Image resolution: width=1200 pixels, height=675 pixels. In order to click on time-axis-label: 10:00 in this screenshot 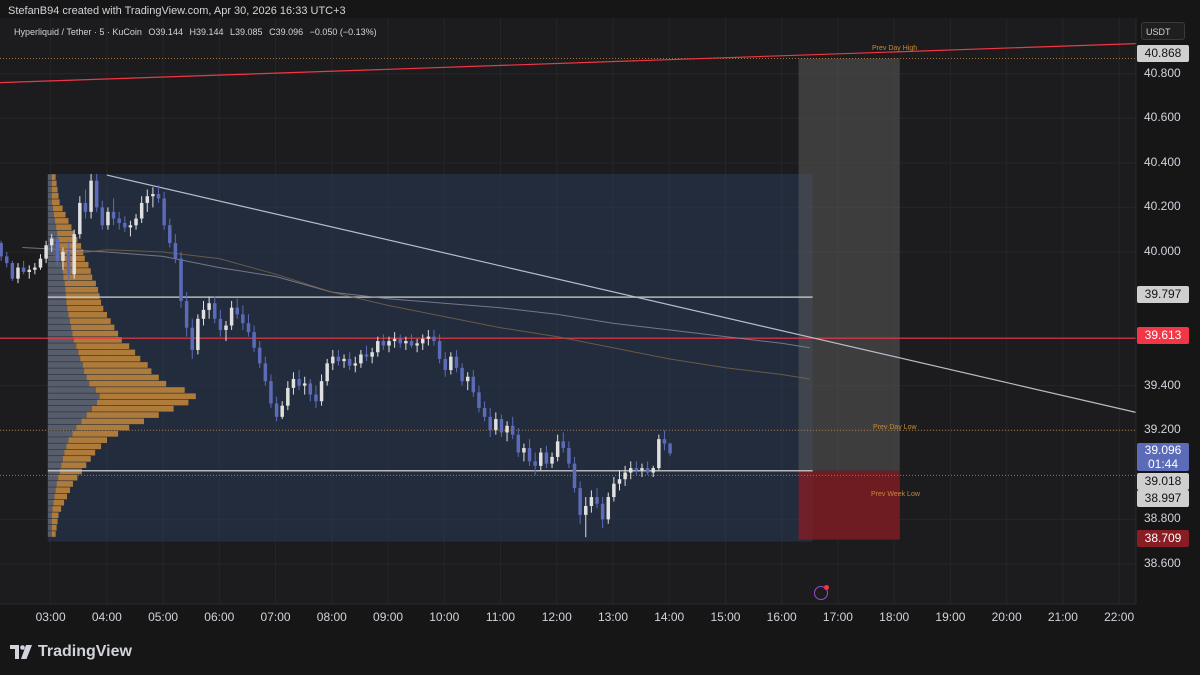, I will do `click(444, 617)`.